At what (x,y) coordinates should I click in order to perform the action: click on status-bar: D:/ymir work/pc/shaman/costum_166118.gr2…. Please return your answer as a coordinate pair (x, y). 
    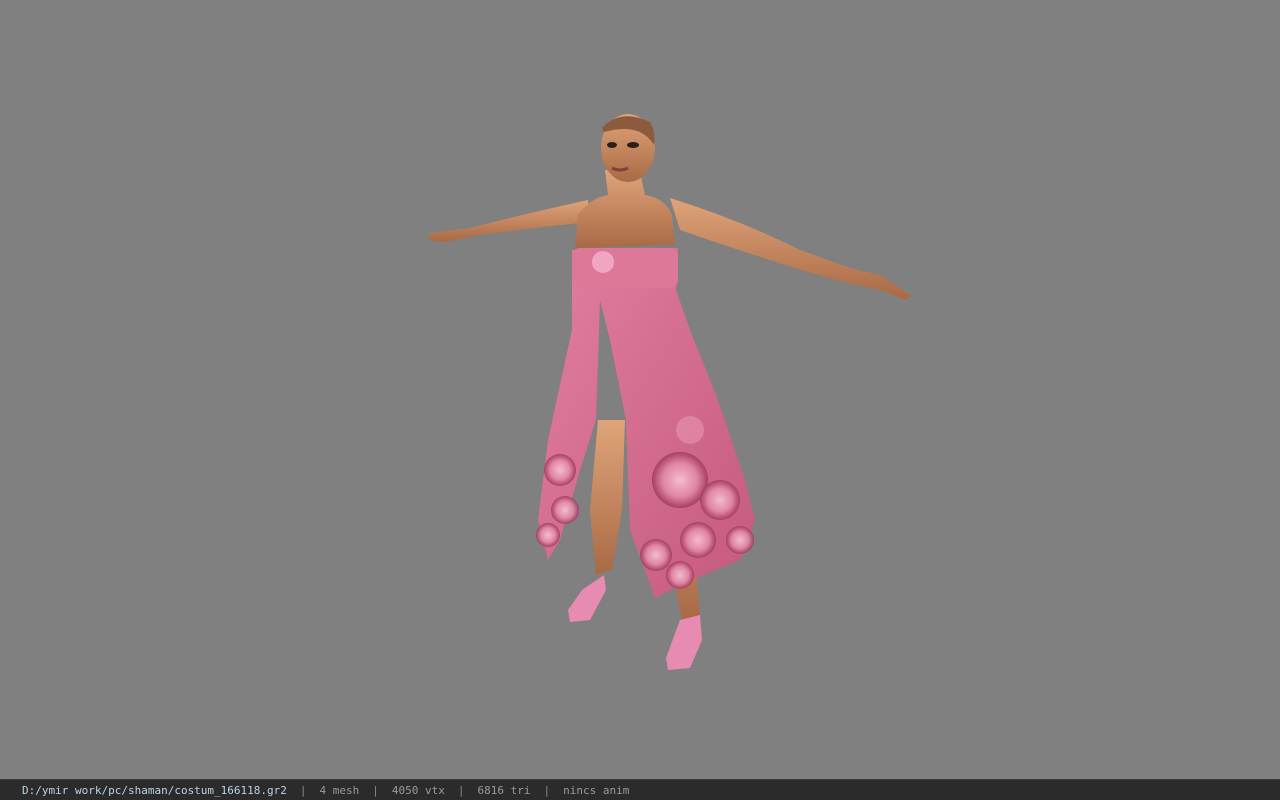
    Looking at the image, I should click on (640, 789).